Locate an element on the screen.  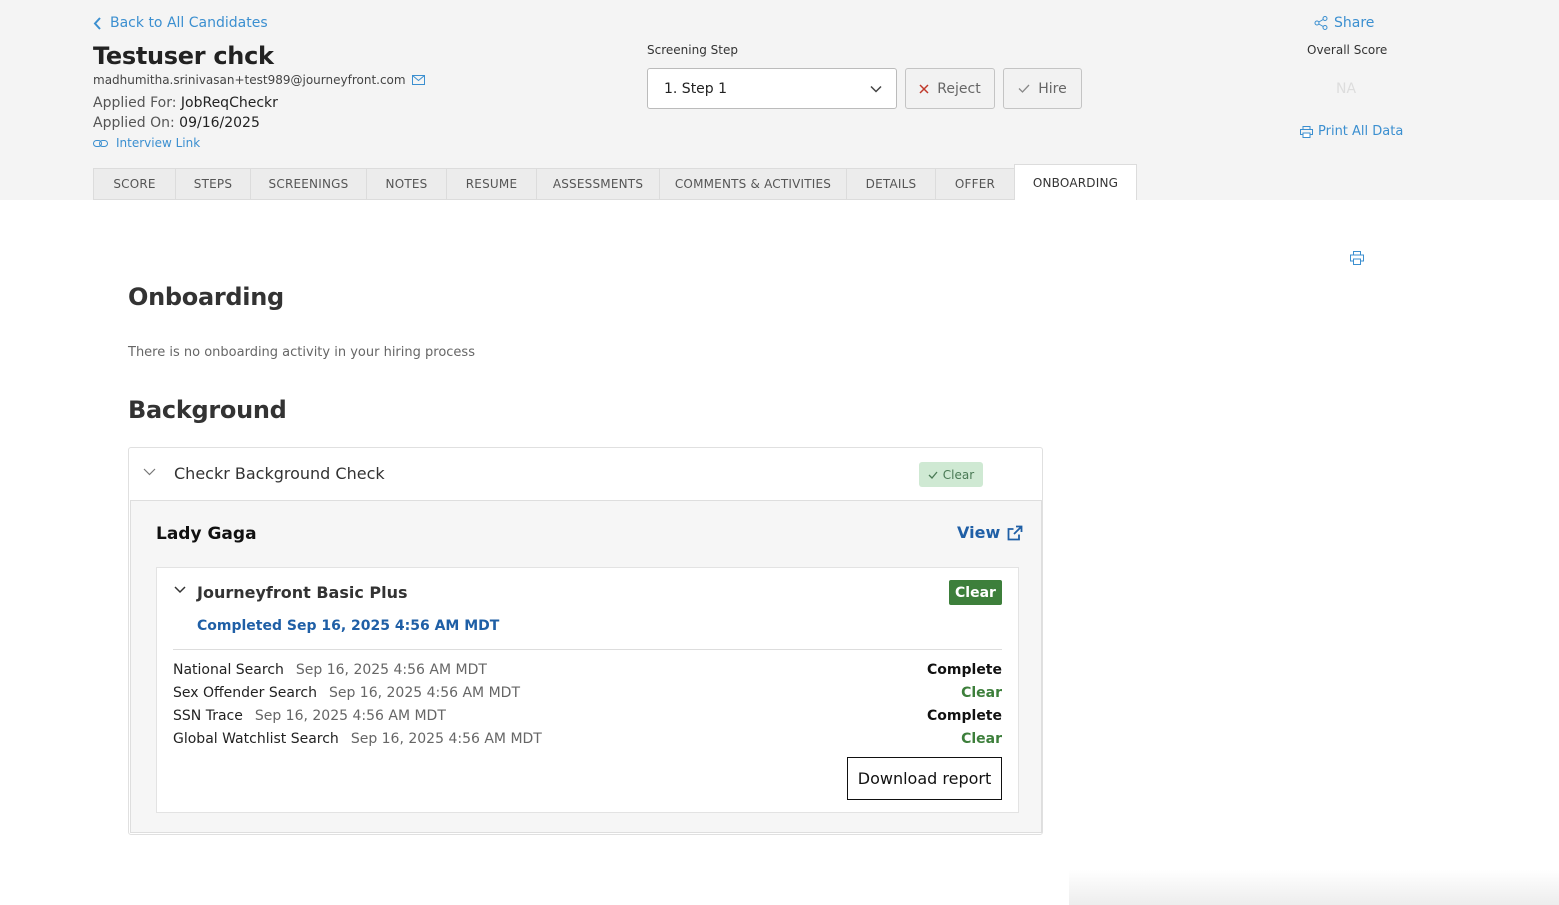
print-all-label: Print All Data is located at coordinates (1361, 131).